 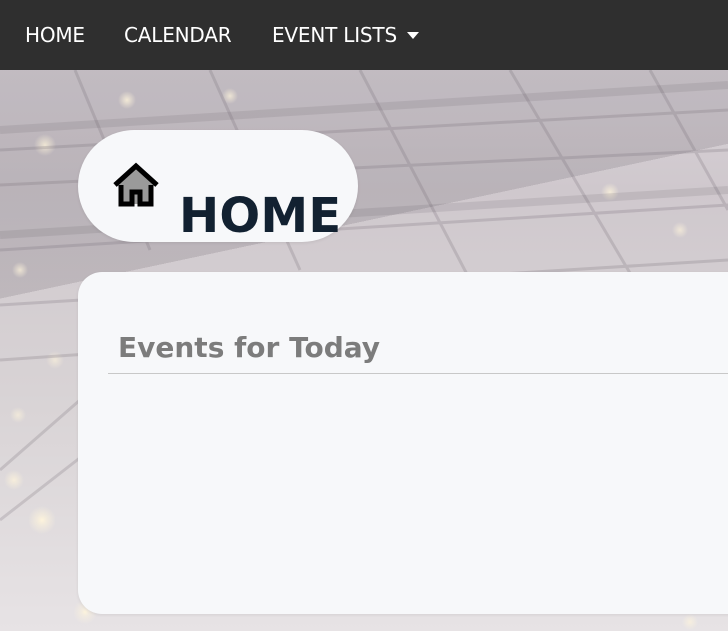 What do you see at coordinates (334, 35) in the screenshot?
I see `nav-event-lists-label: EVENT LISTS` at bounding box center [334, 35].